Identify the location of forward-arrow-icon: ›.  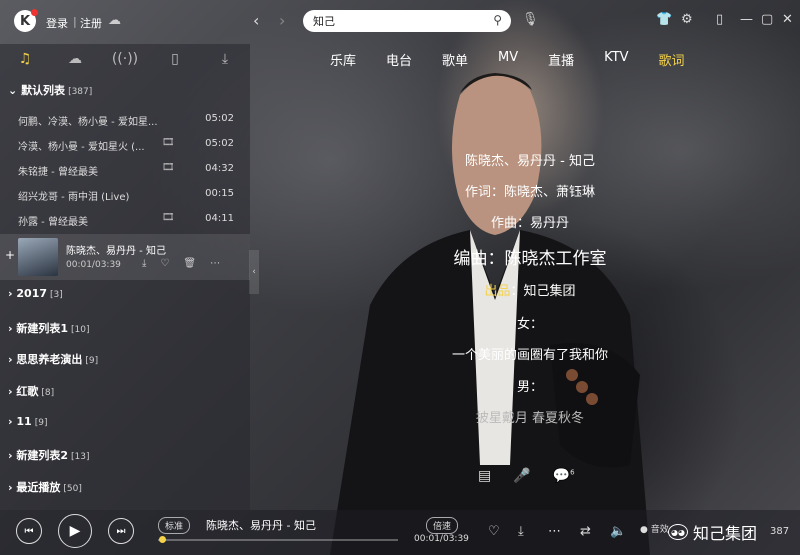
(282, 20).